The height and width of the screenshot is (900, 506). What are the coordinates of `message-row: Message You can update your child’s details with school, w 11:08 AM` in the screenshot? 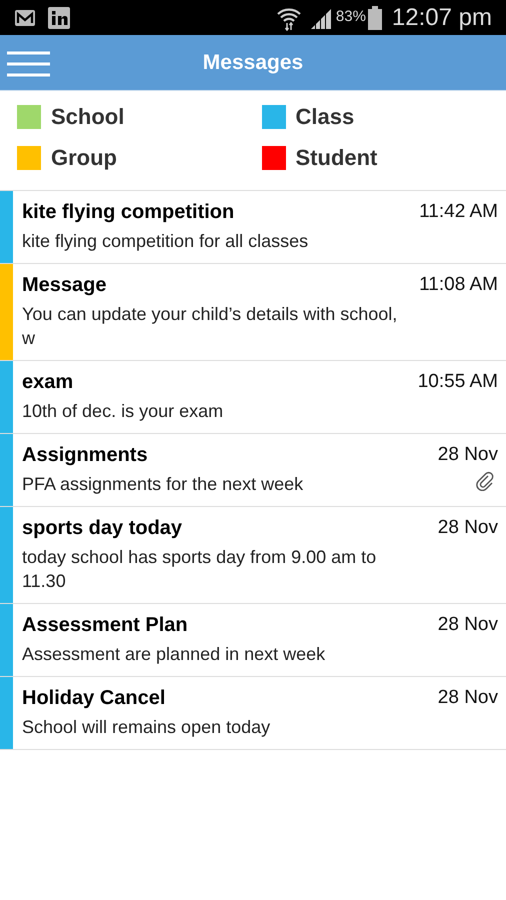 It's located at (253, 312).